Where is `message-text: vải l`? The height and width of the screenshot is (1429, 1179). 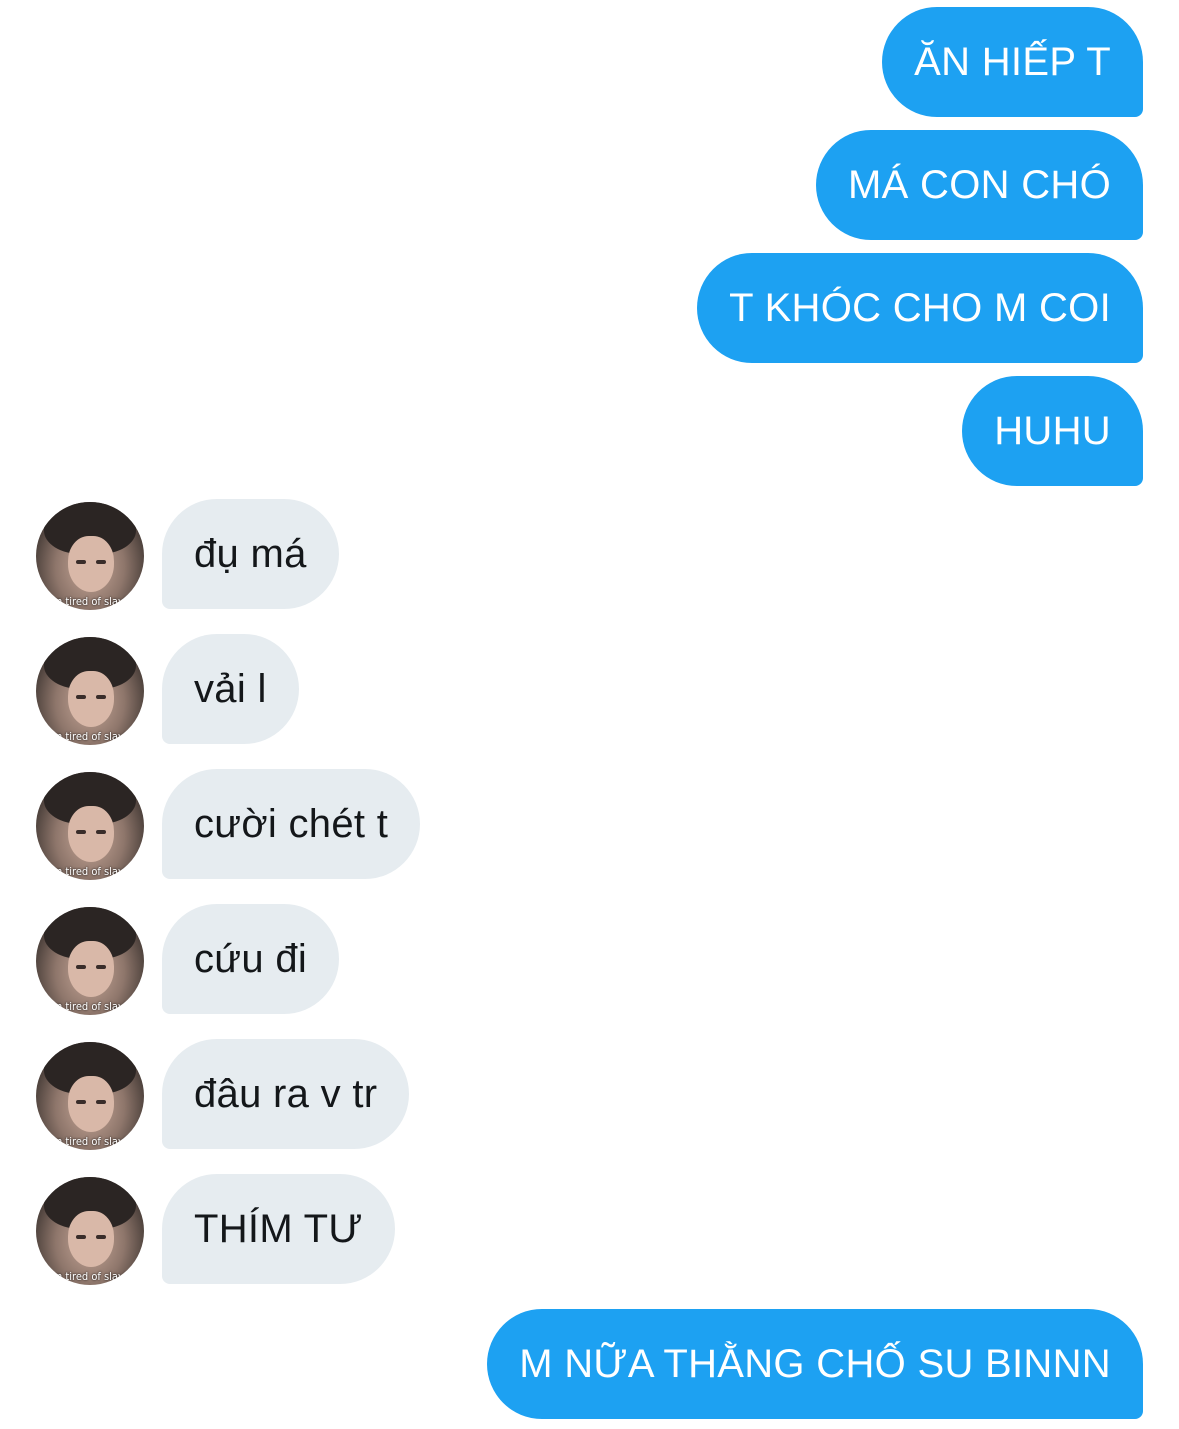
message-text: vải l is located at coordinates (230, 688).